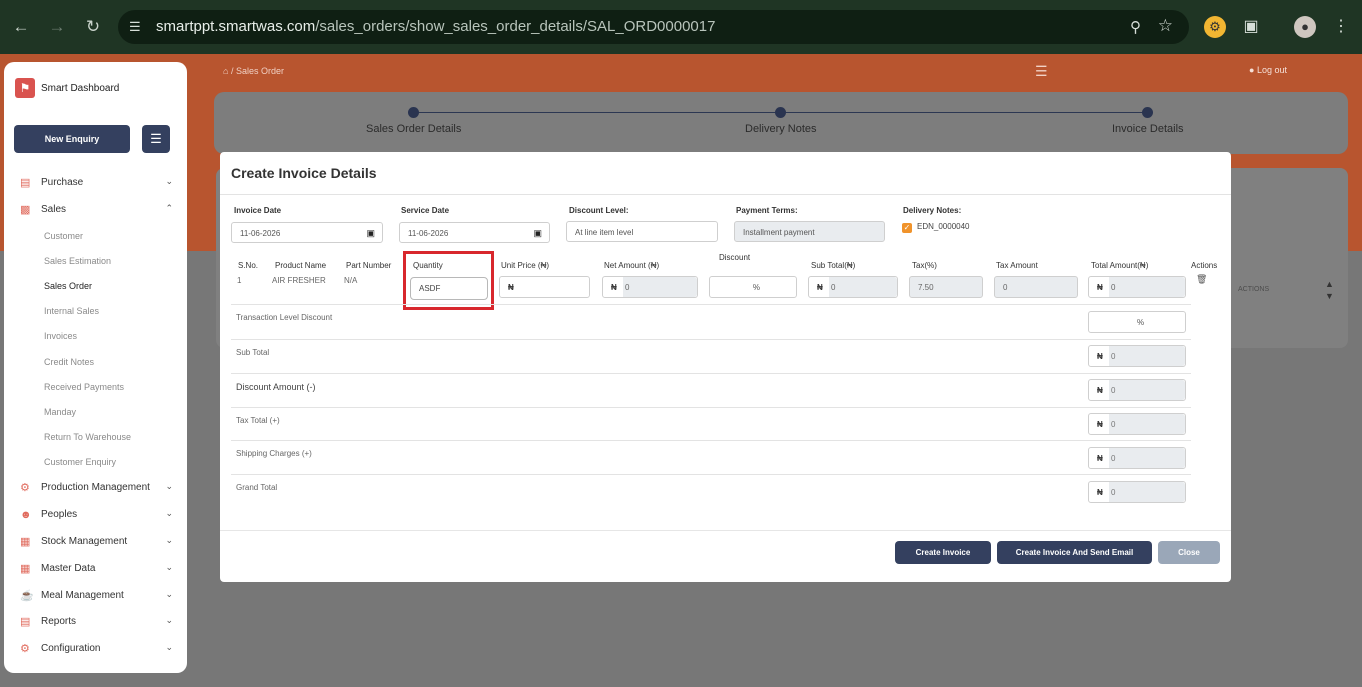 This screenshot has width=1362, height=687. What do you see at coordinates (95, 261) in the screenshot?
I see `sidebar-subitem-sales-estimation: Sales Estimation` at bounding box center [95, 261].